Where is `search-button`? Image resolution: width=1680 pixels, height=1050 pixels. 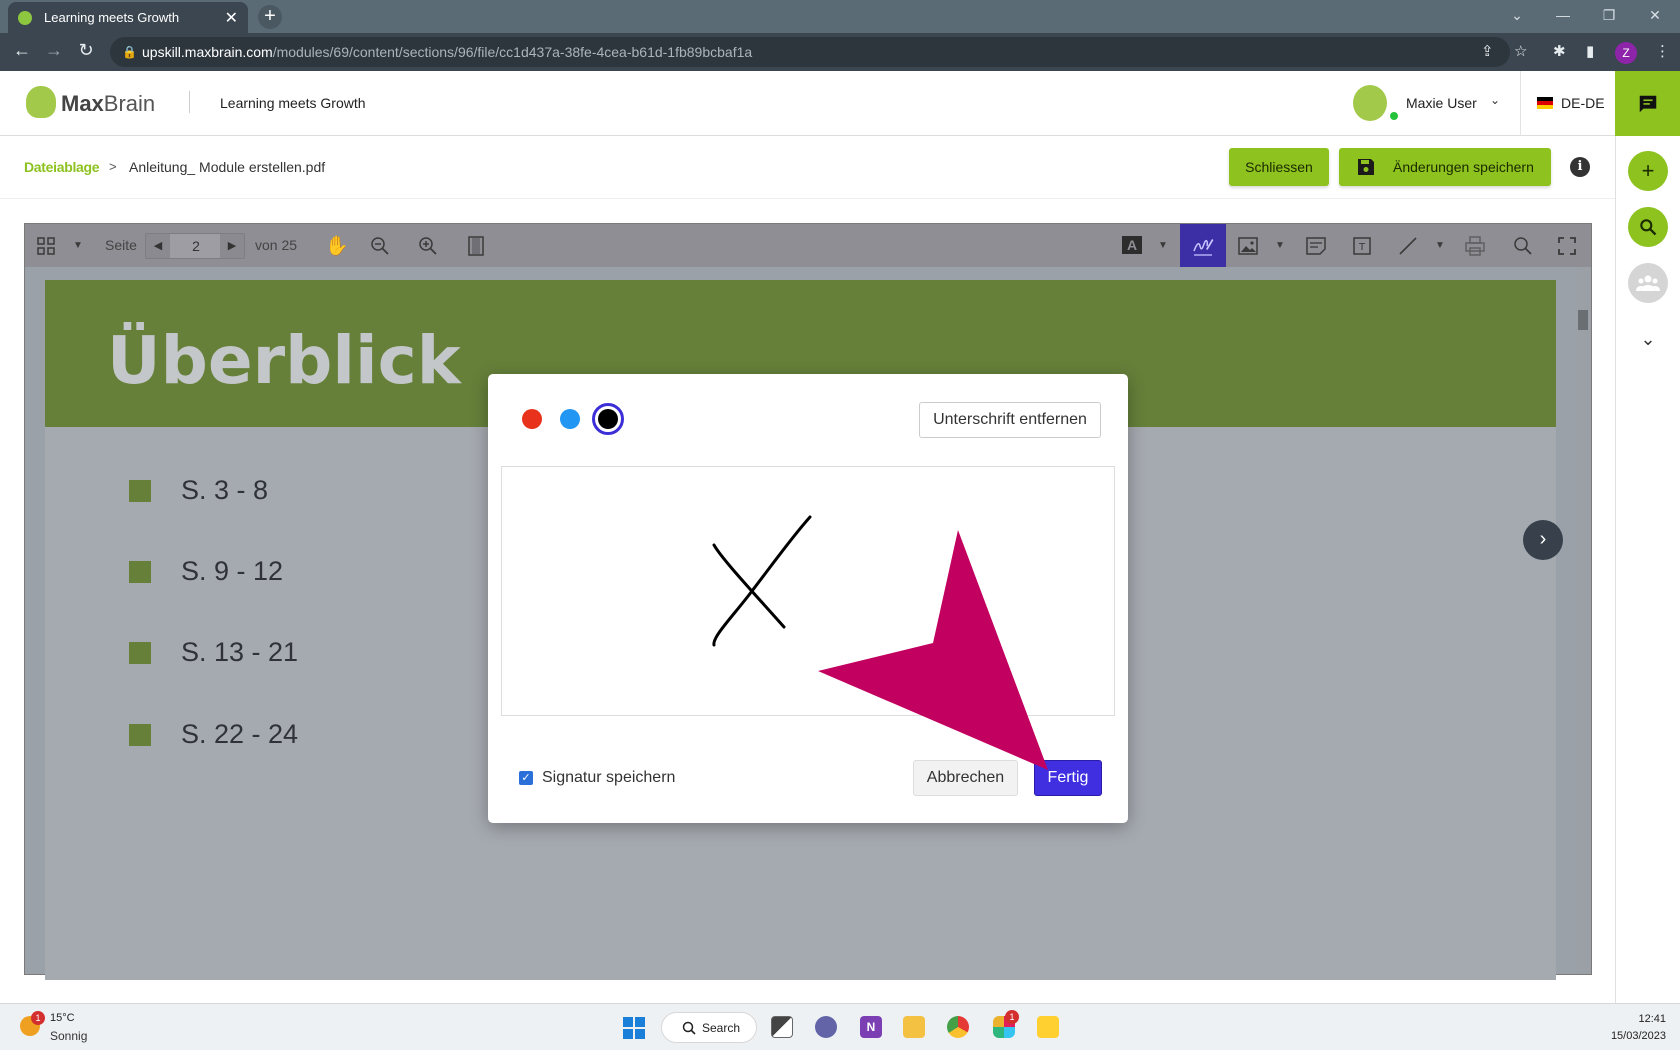 search-button is located at coordinates (1648, 227).